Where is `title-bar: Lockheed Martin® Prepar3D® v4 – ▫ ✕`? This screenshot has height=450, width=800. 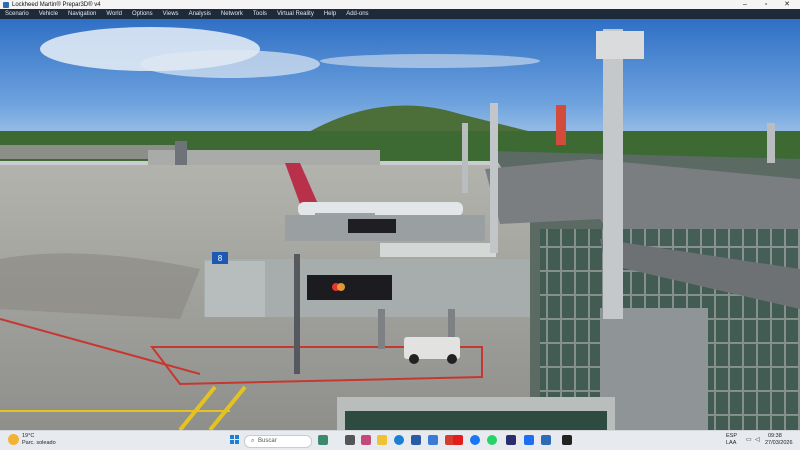 title-bar: Lockheed Martin® Prepar3D® v4 – ▫ ✕ is located at coordinates (400, 4).